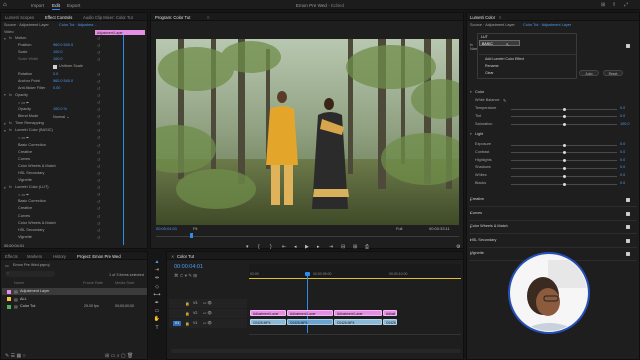 Image resolution: width=640 pixels, height=360 pixels. I want to click on step-forward-icon: ▸, so click(318, 247).